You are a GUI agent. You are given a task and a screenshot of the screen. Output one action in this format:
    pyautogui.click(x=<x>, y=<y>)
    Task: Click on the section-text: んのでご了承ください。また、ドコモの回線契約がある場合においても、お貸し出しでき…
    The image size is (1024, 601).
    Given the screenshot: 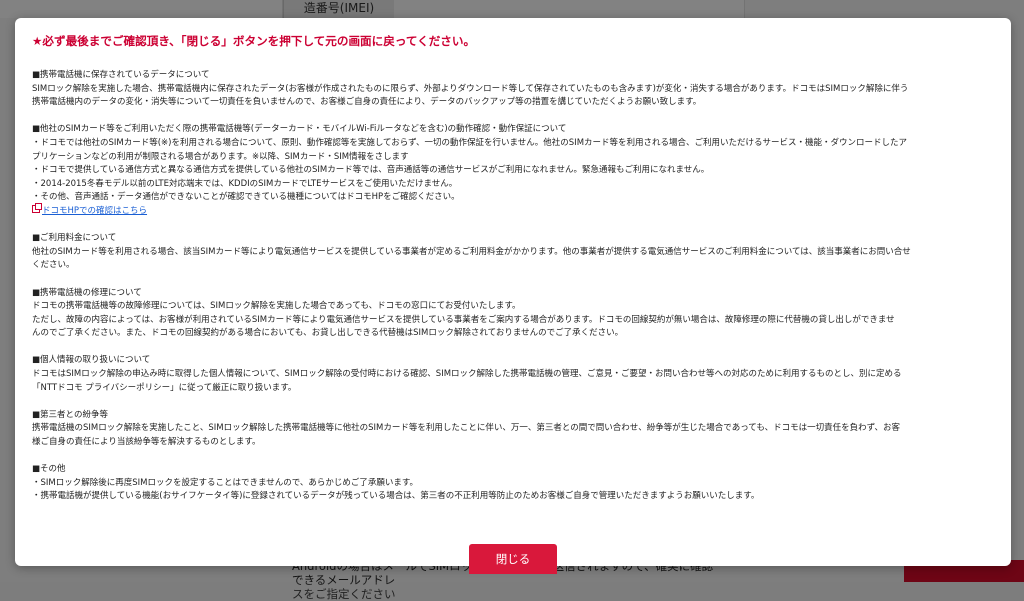 What is the action you would take?
    pyautogui.click(x=328, y=333)
    